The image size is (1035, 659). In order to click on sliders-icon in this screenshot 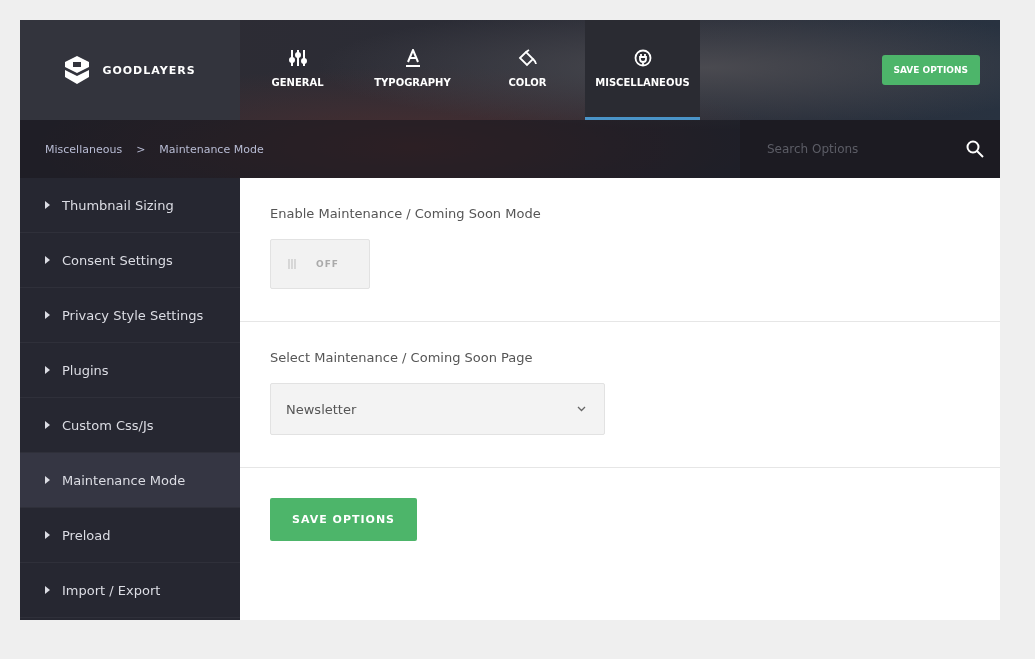, I will do `click(297, 58)`.